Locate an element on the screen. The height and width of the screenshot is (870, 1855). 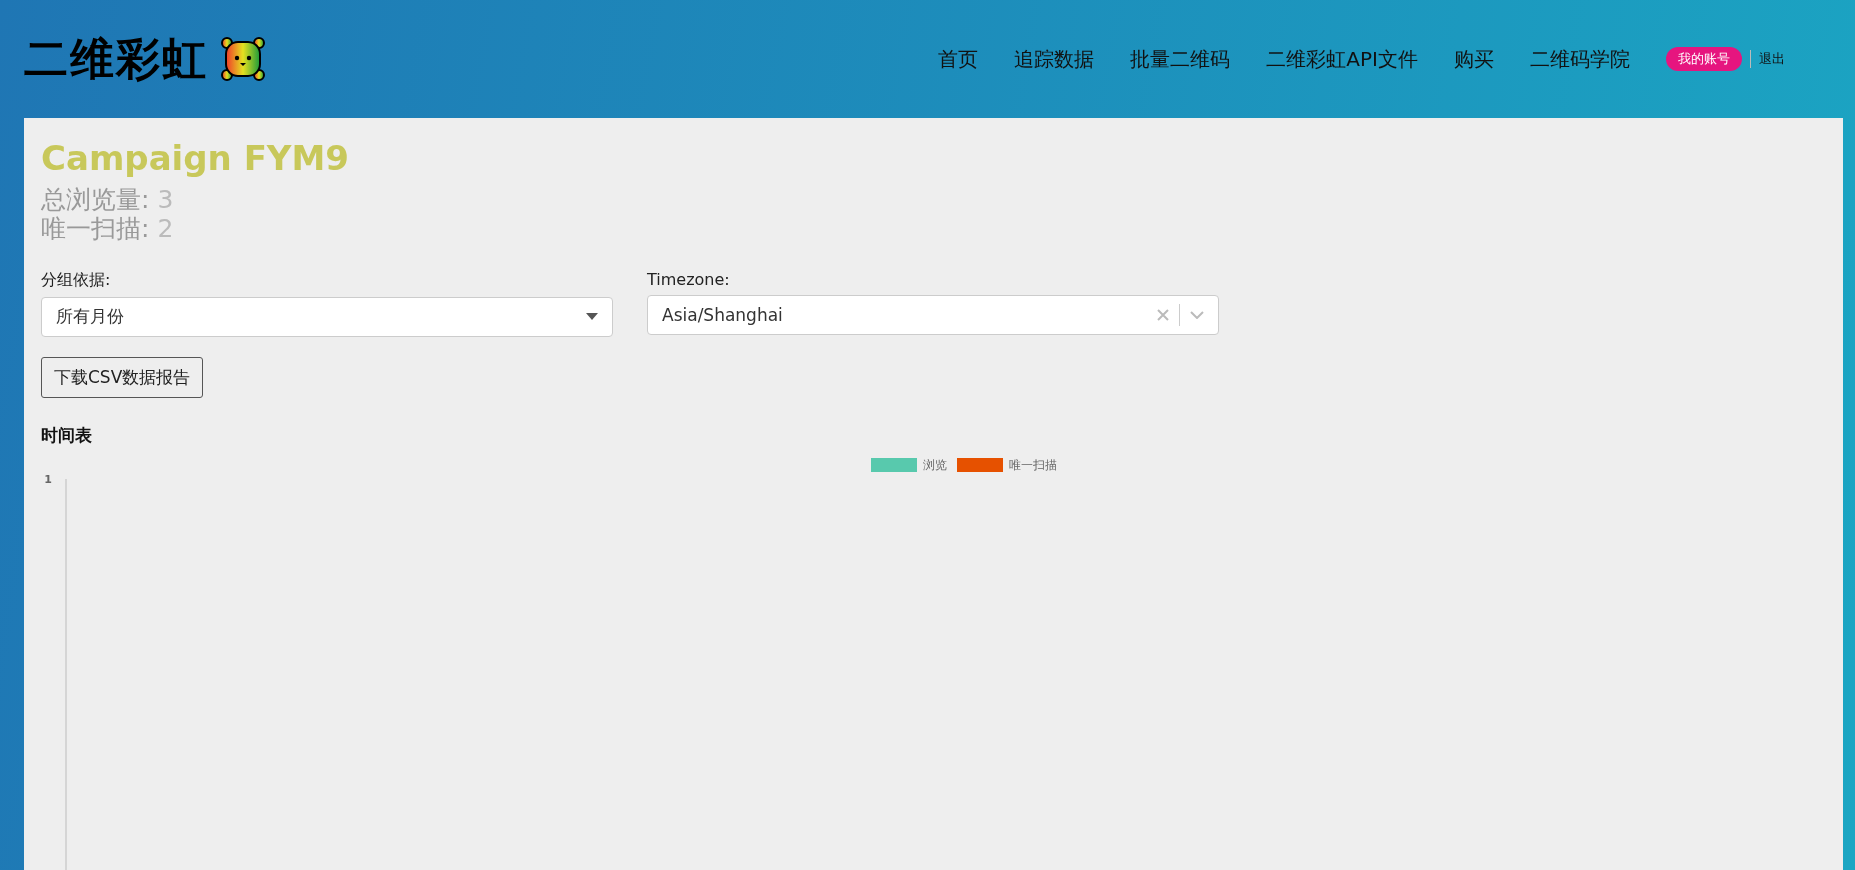
logout-link: 退出 is located at coordinates (1772, 59).